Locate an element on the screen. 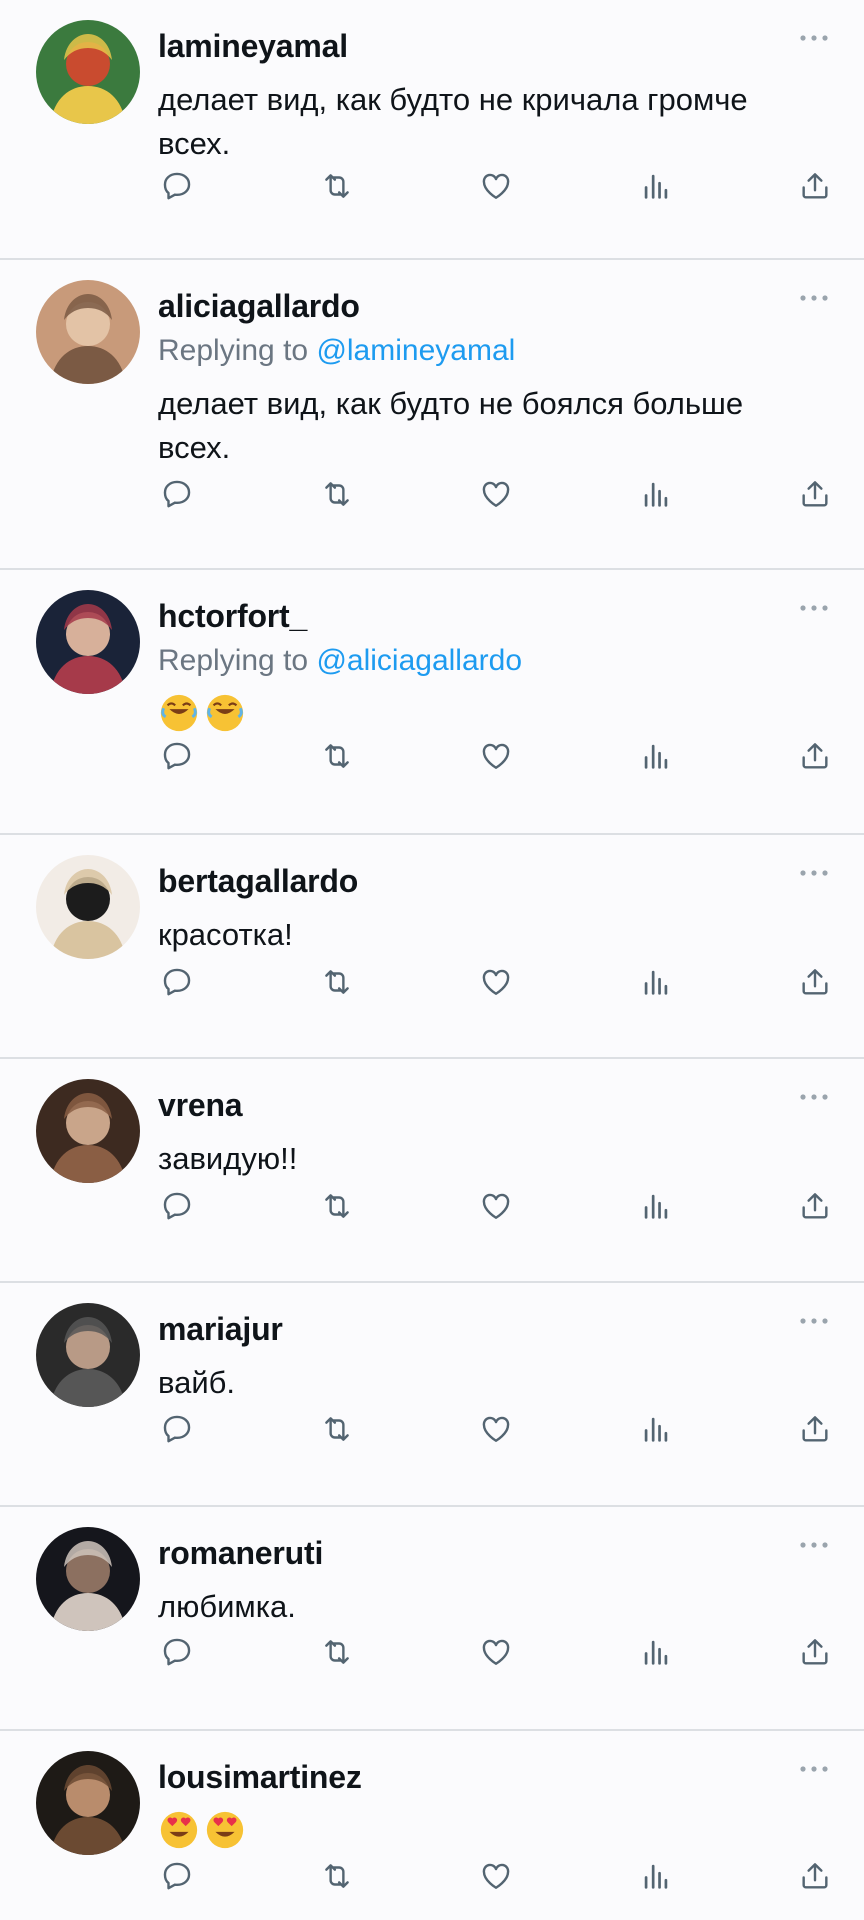  tweet-item: mariajur вайб. is located at coordinates (432, 1395).